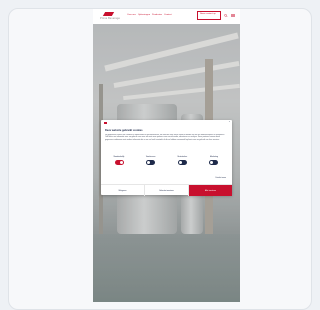 This screenshot has width=320, height=310. I want to click on marketing-toggle, so click(214, 162).